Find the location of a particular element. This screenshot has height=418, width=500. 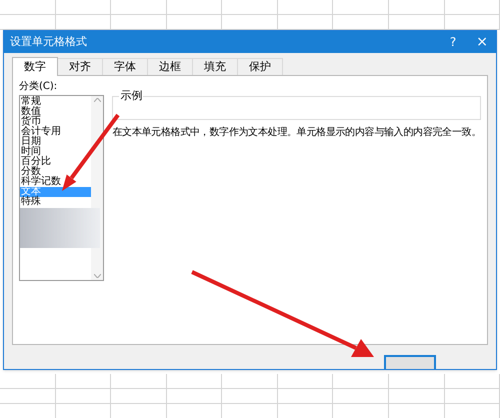

tab: 保护 is located at coordinates (260, 66).